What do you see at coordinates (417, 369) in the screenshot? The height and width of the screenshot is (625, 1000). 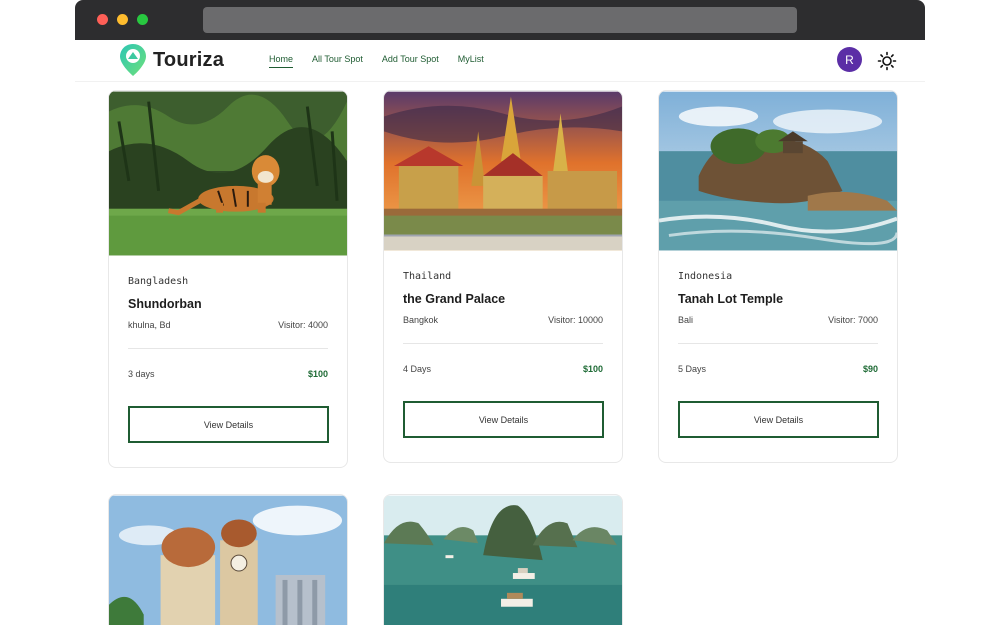 I see `tour-duration: 4 Days` at bounding box center [417, 369].